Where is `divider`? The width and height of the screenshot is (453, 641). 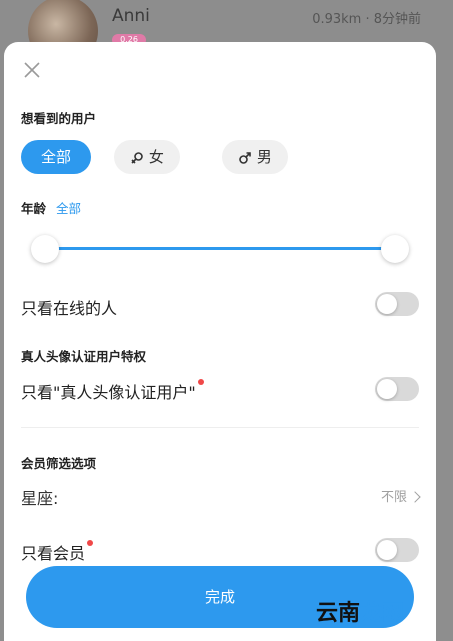
divider is located at coordinates (220, 427).